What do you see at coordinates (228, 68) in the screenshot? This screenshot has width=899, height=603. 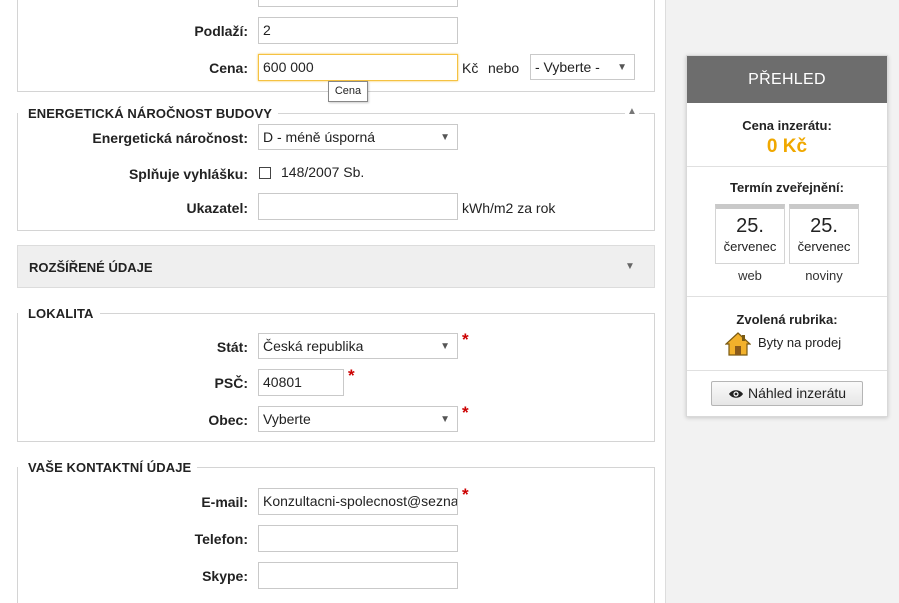 I see `price-label: Cena:` at bounding box center [228, 68].